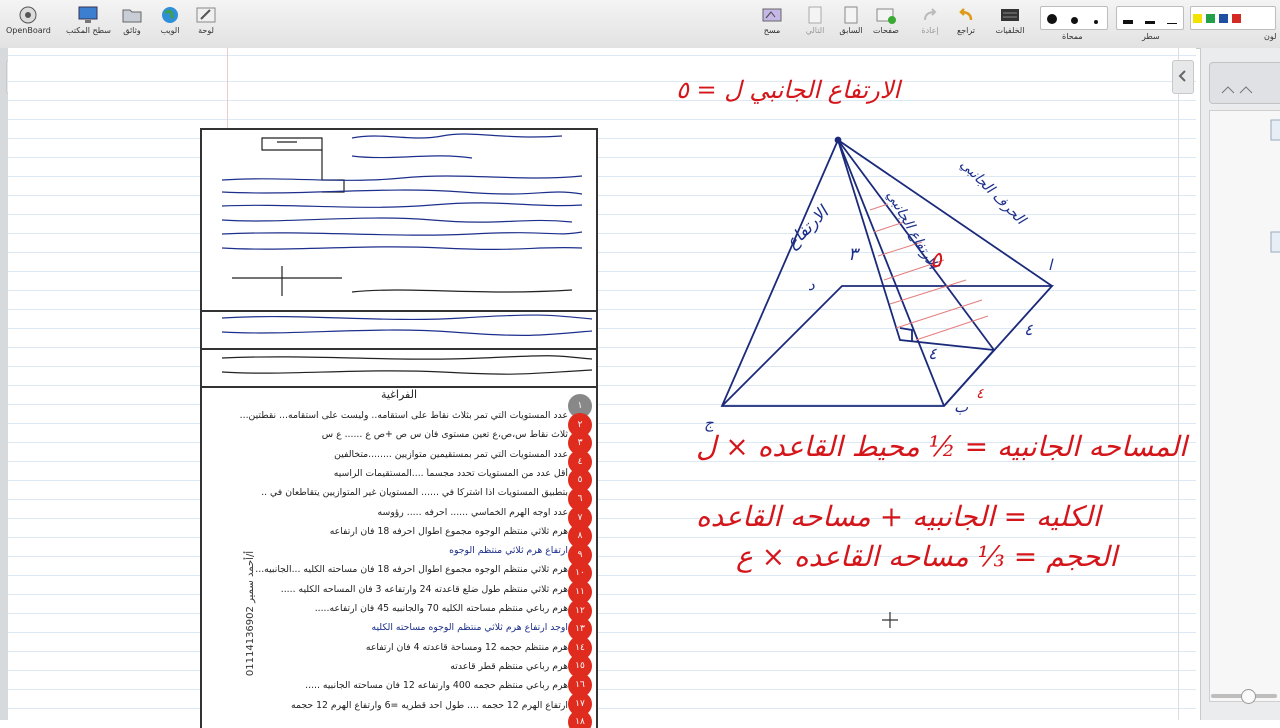 The width and height of the screenshot is (1280, 728). I want to click on pages-label: صفحات, so click(886, 30).